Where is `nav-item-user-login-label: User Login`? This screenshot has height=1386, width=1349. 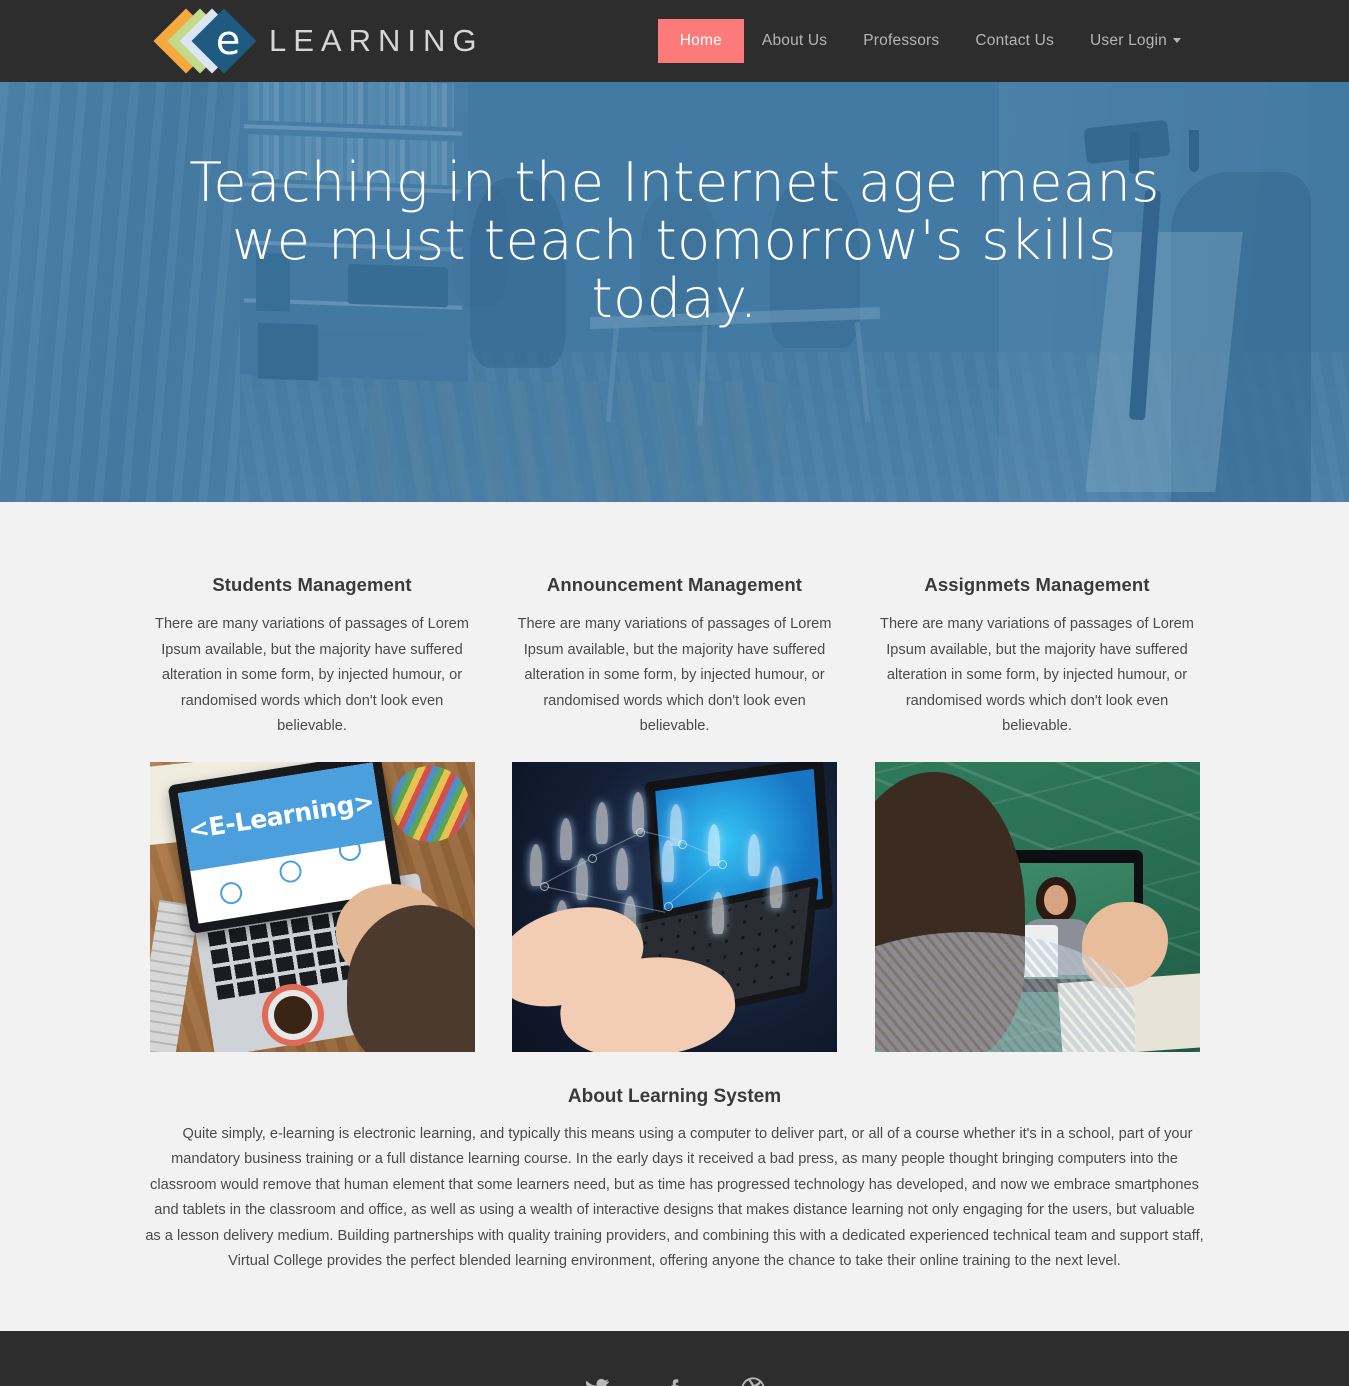
nav-item-user-login-label: User Login is located at coordinates (1128, 40).